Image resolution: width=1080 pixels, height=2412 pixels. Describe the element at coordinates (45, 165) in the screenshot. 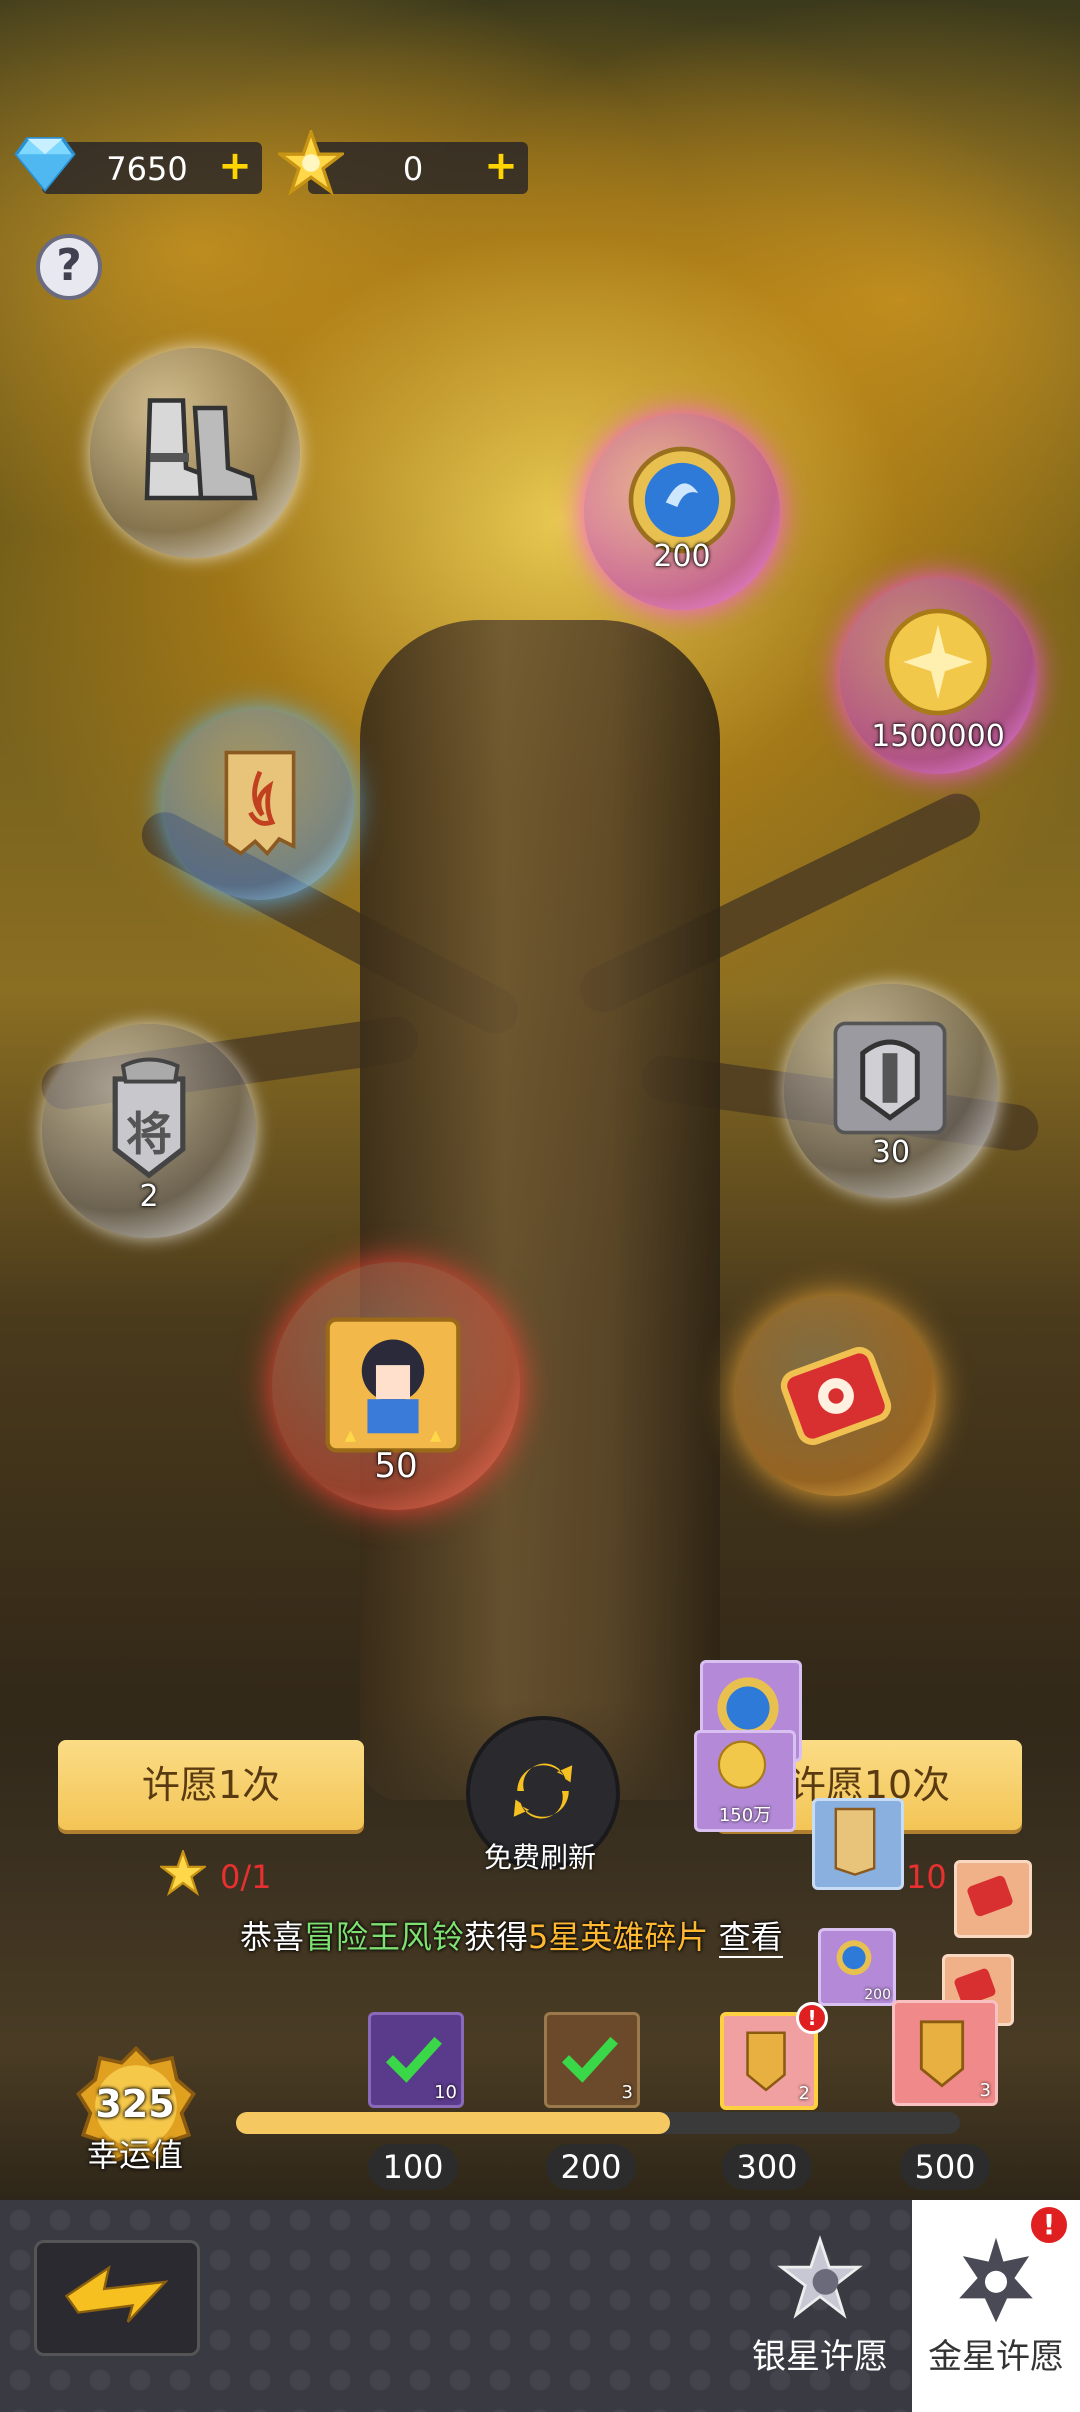

I see `diamond-icon` at that location.